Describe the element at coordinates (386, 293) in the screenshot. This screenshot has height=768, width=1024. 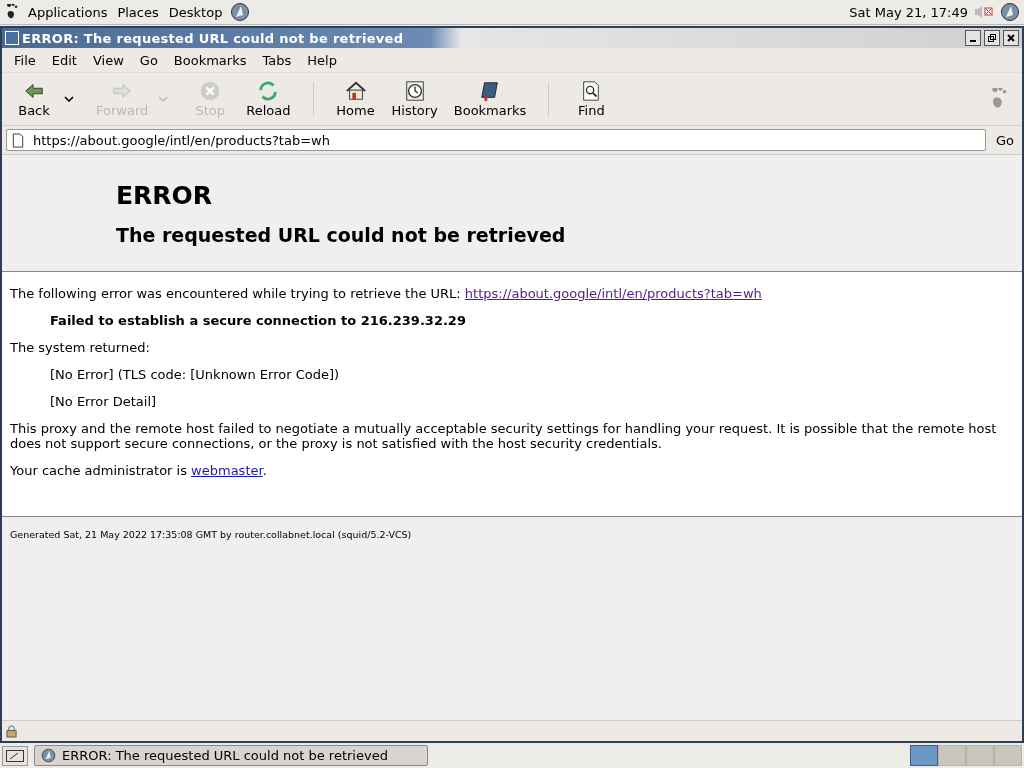
I see `error-intro: The following error was encountered while trying to retrieve the URL: https://about.google/intl/en/products?tab=wh` at that location.